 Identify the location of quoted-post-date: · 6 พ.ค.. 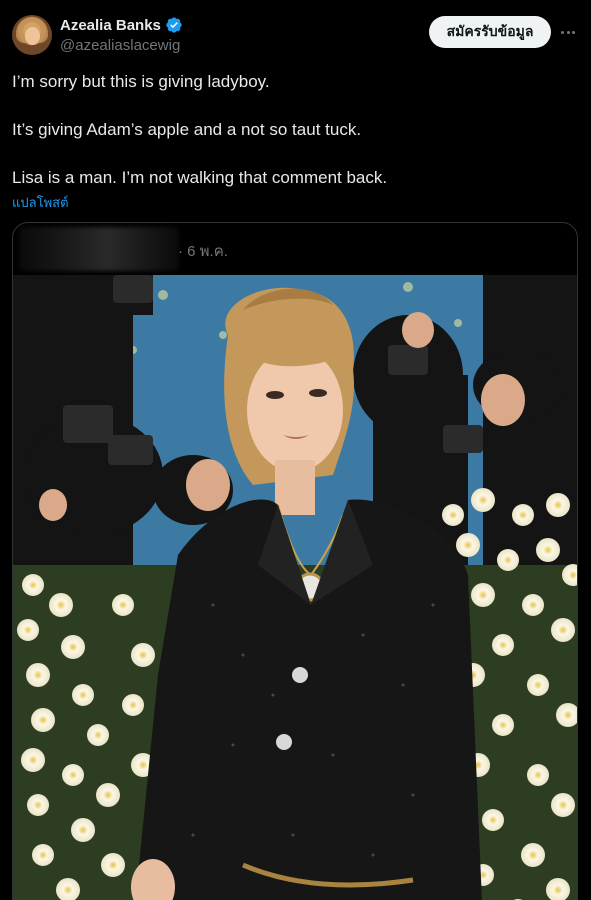
(203, 251).